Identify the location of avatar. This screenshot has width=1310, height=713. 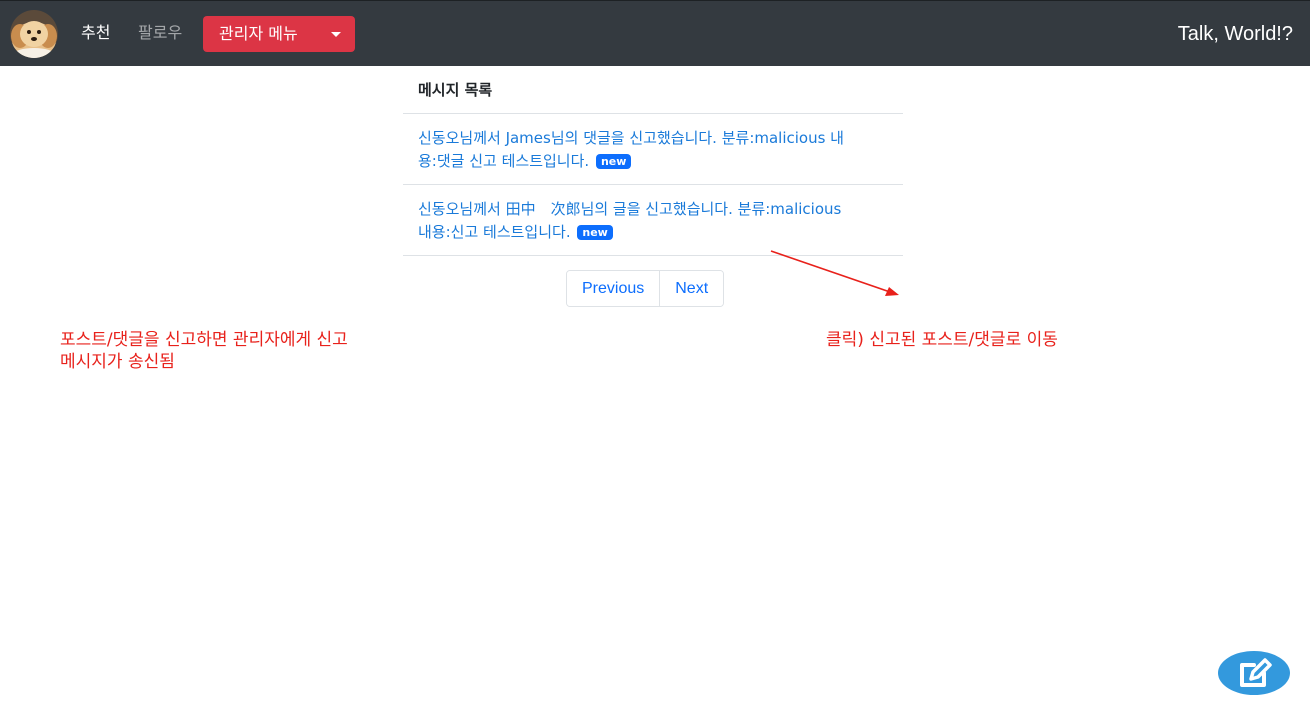
(34, 34).